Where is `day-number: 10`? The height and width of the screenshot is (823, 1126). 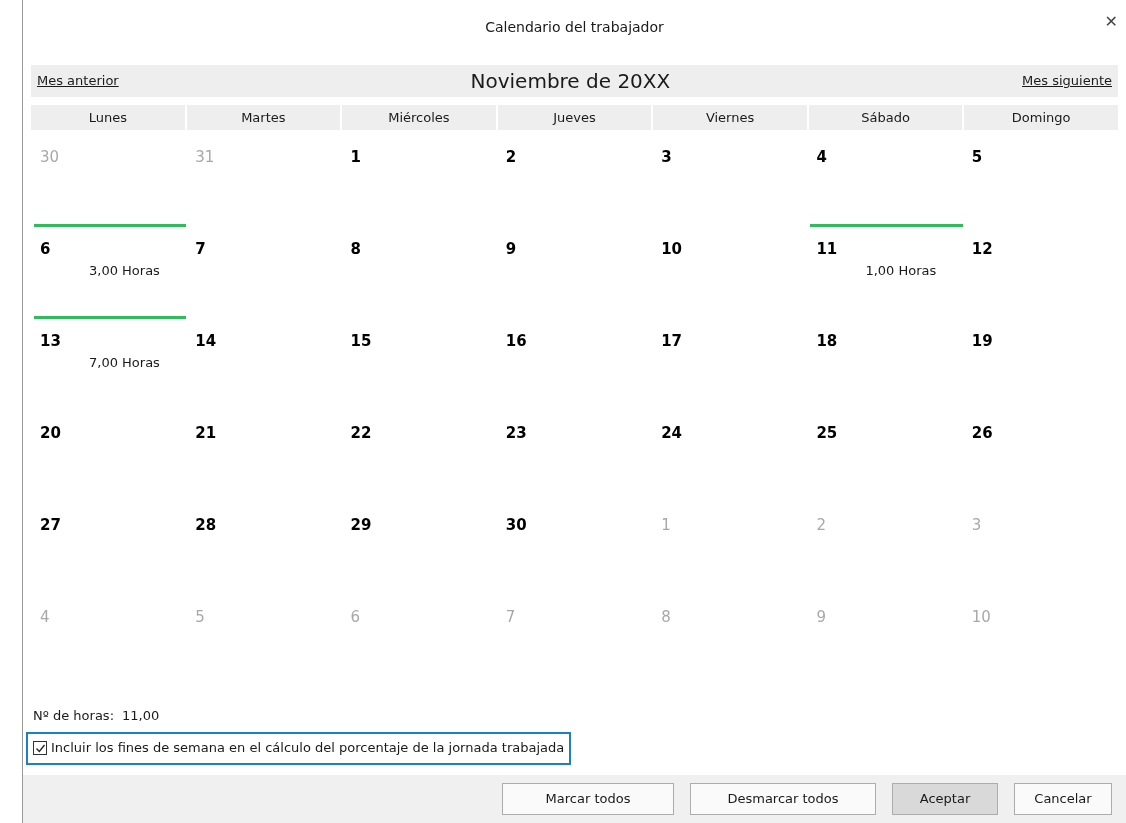
day-number: 10 is located at coordinates (671, 249).